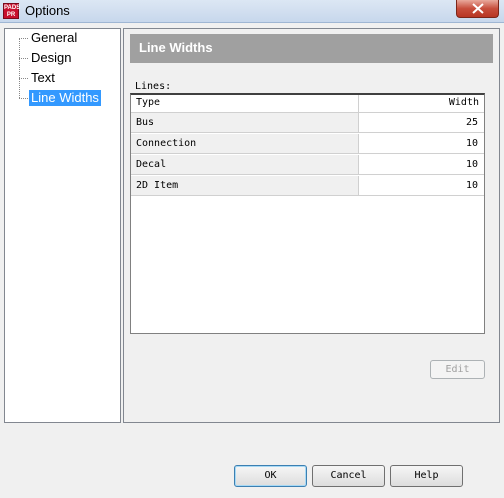 The width and height of the screenshot is (504, 498). Describe the element at coordinates (457, 369) in the screenshot. I see `edit-button: Edit` at that location.